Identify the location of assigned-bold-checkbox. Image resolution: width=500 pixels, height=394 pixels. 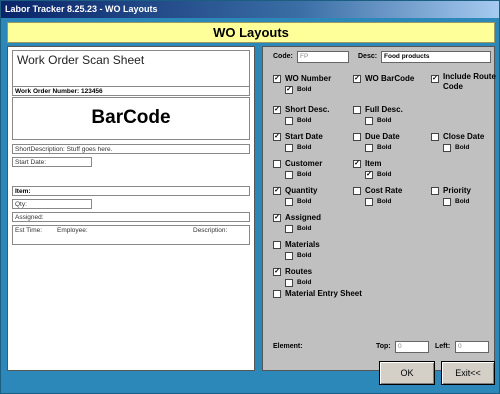
(289, 229).